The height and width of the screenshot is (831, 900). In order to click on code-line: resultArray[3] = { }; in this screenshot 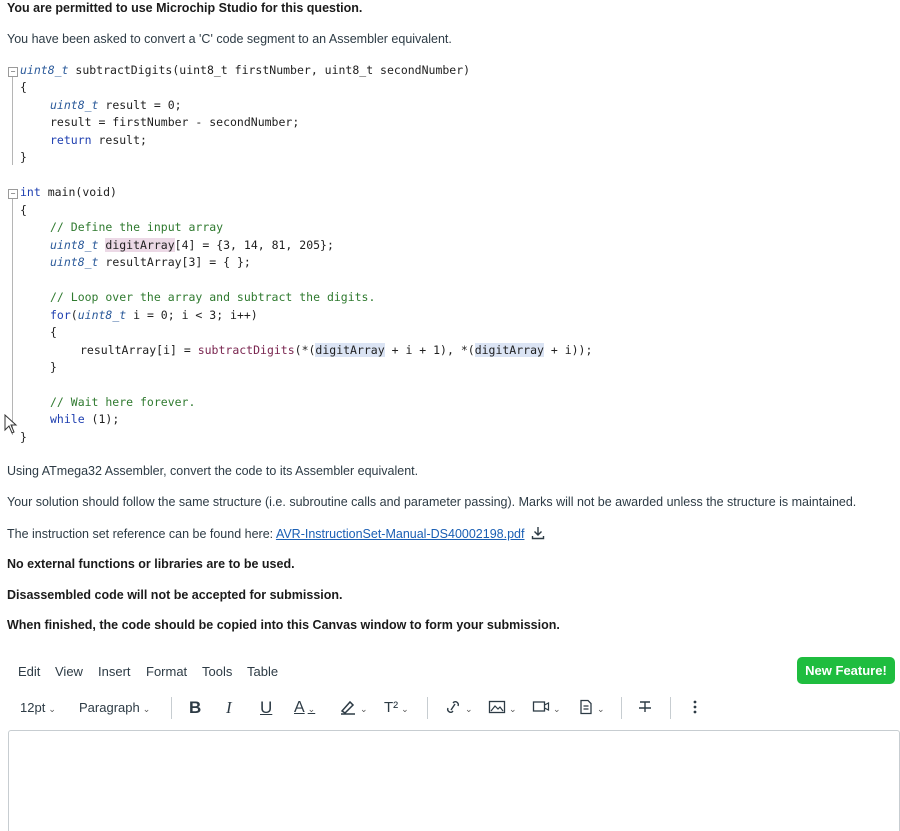, I will do `click(174, 262)`.